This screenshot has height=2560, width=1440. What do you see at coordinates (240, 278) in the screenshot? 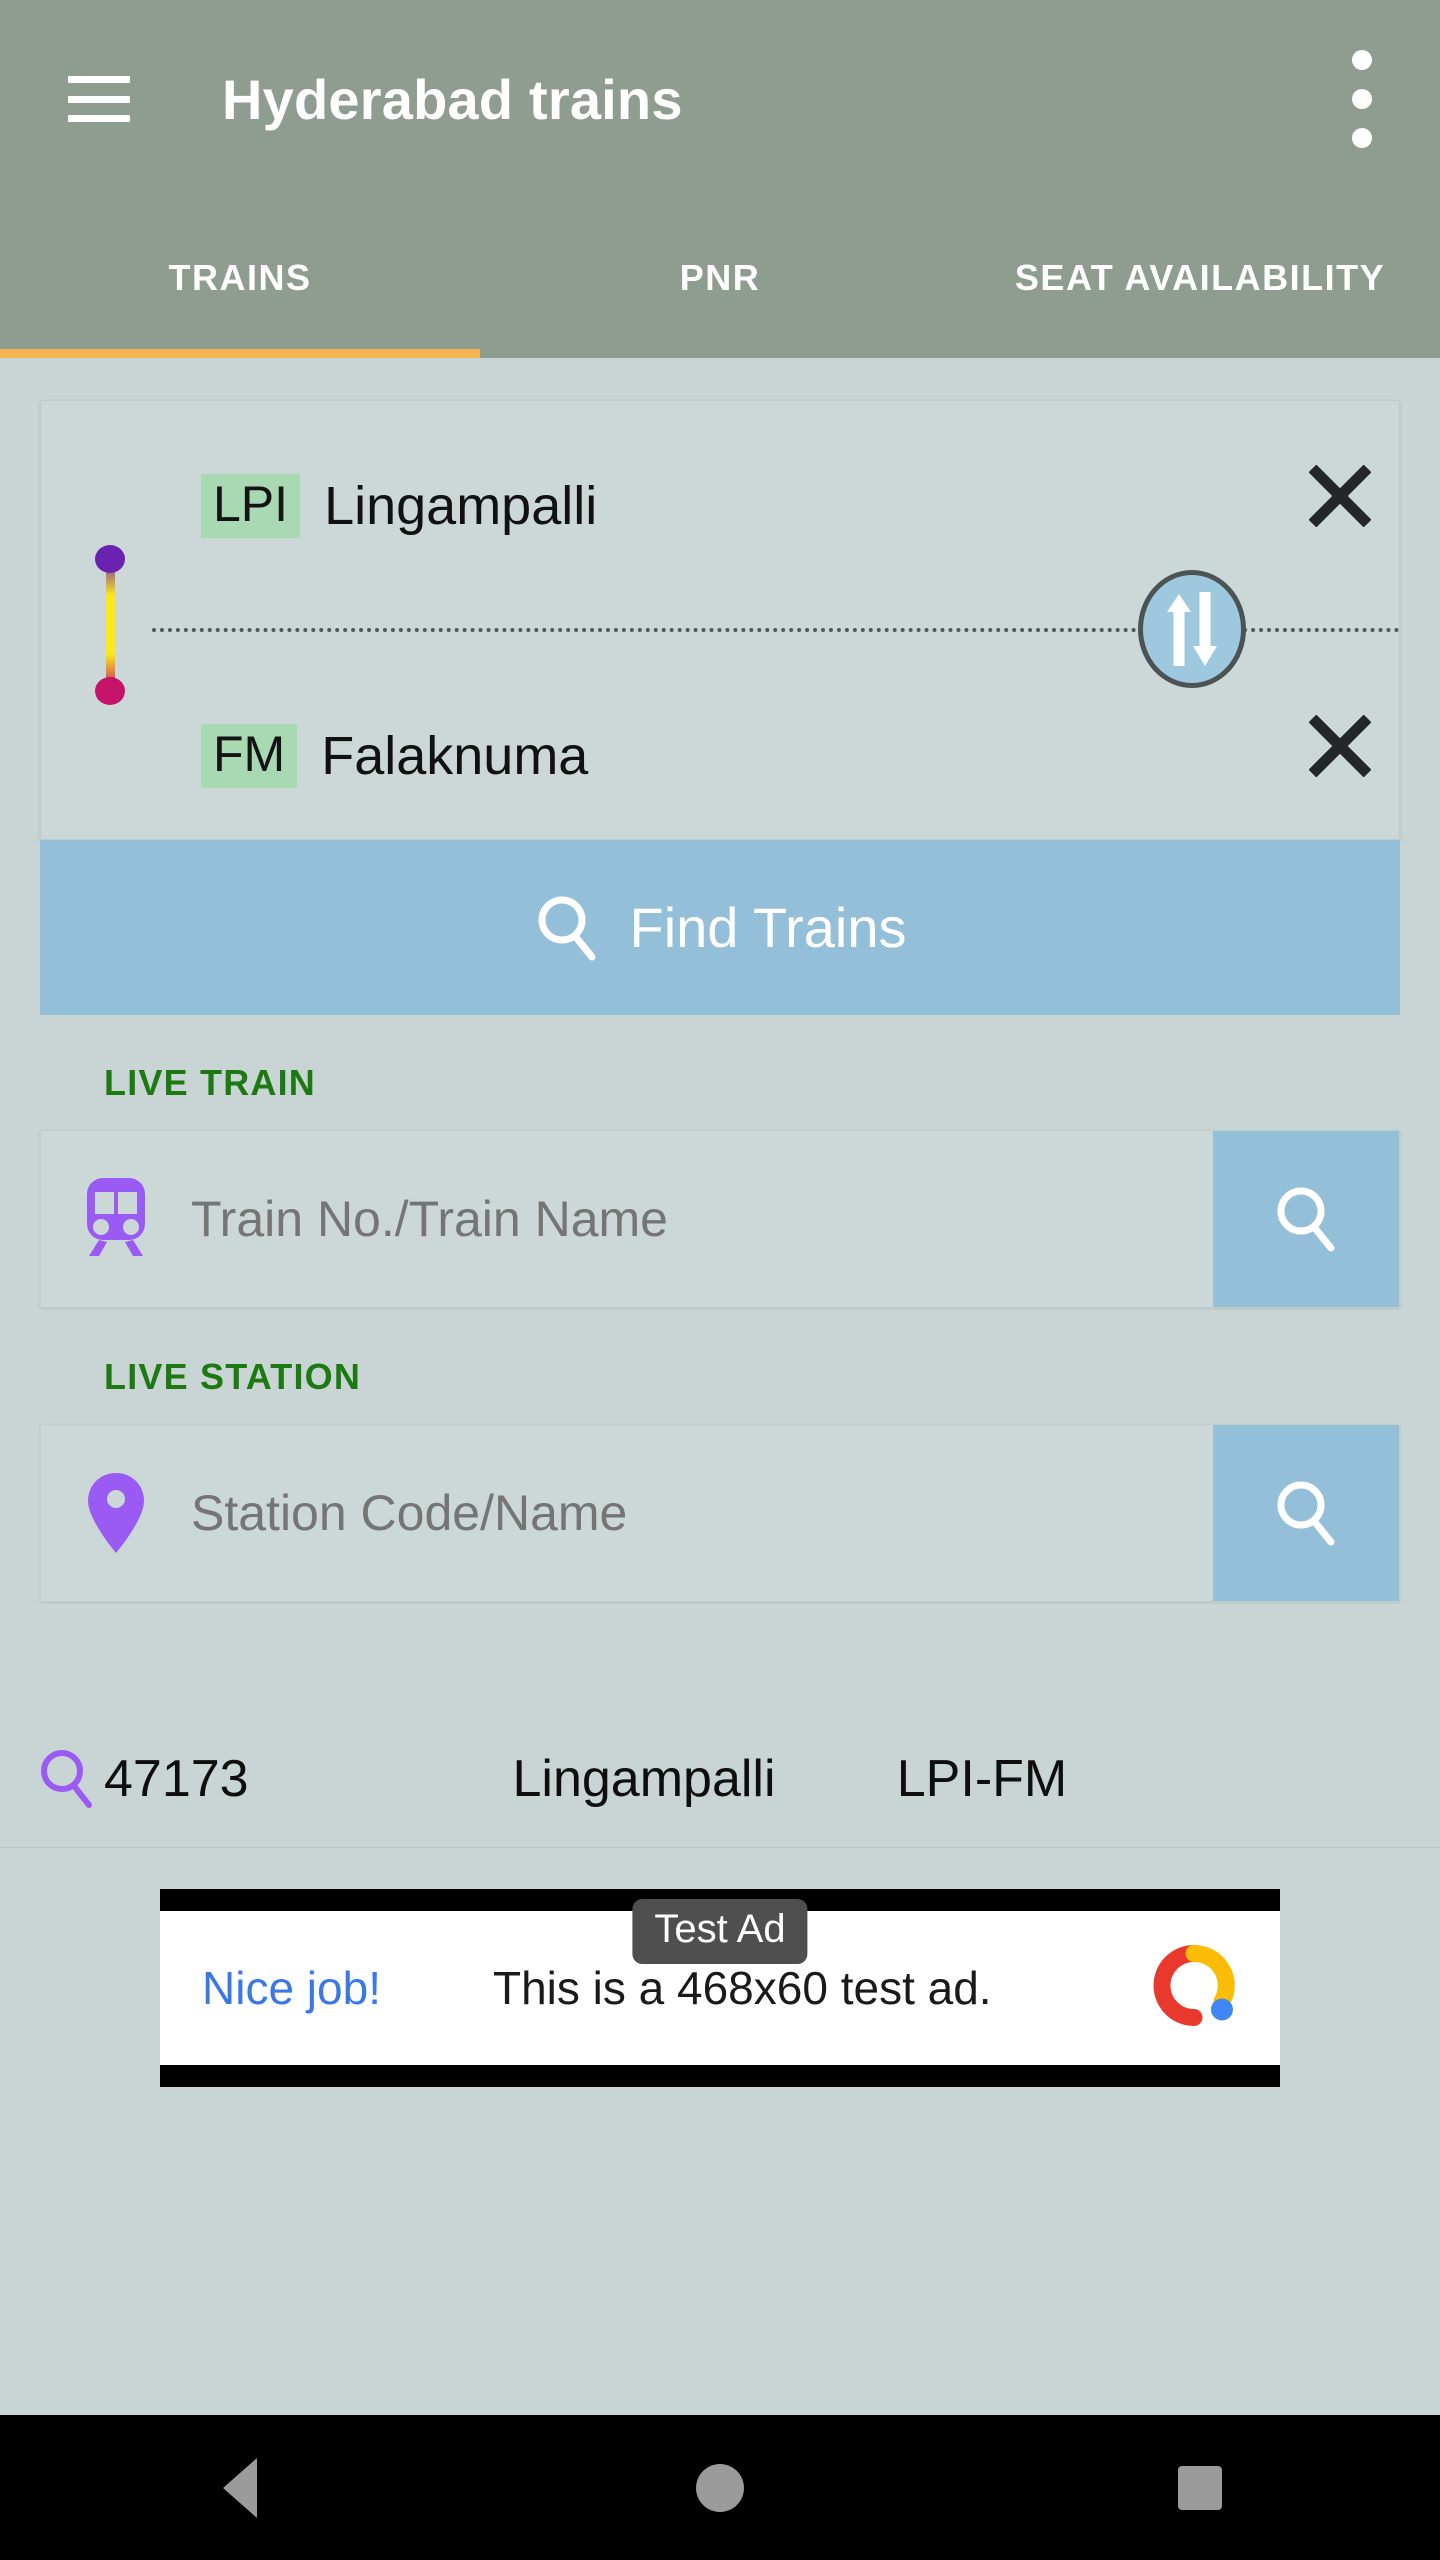
I see `tab-trains: TRAINS` at bounding box center [240, 278].